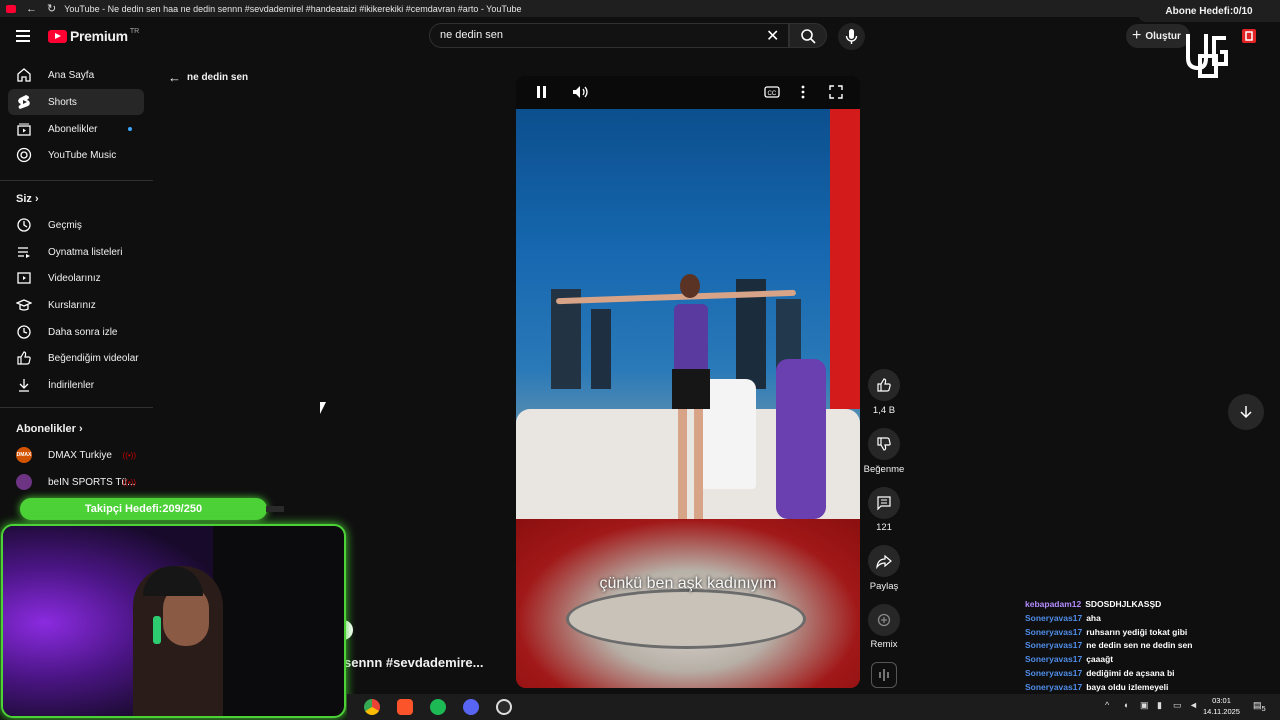  I want to click on comment-count: 121, so click(884, 527).